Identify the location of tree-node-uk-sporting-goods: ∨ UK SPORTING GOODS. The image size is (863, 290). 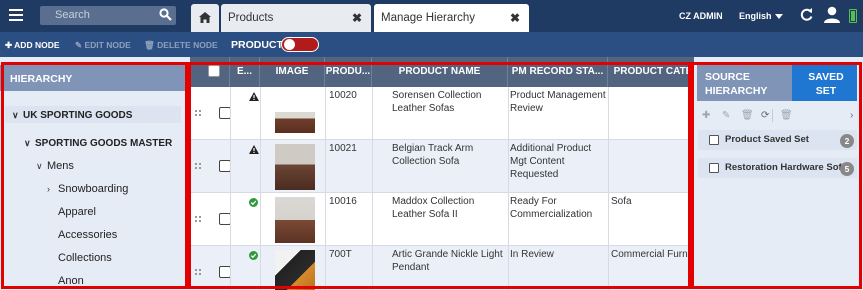
(72, 115).